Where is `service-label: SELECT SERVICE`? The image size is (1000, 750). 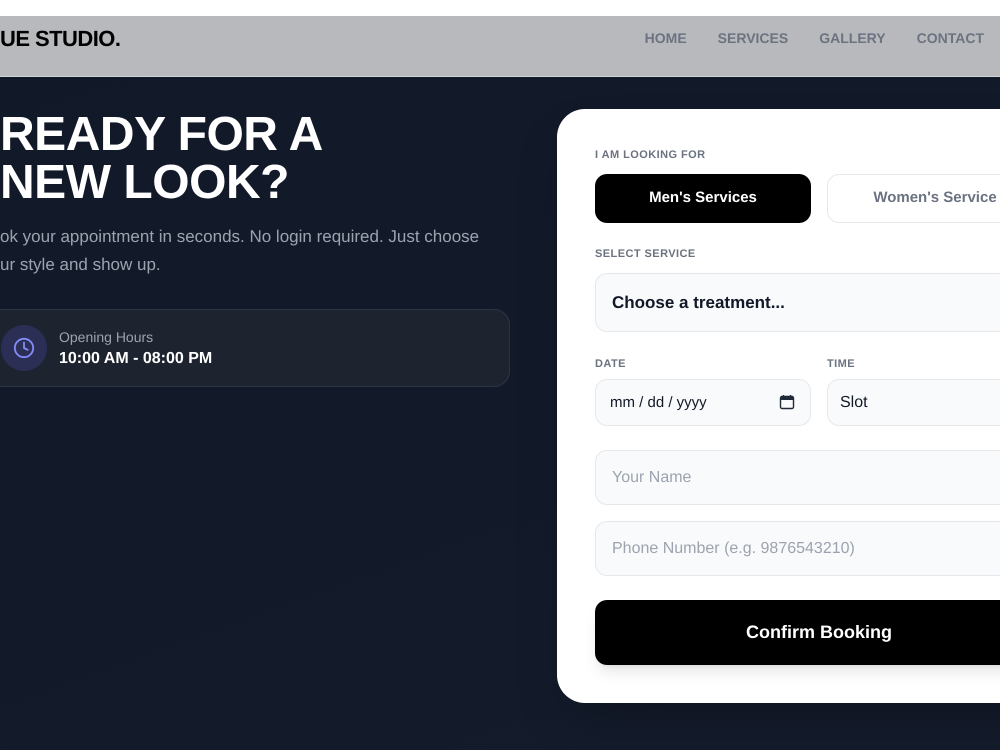
service-label: SELECT SERVICE is located at coordinates (646, 254).